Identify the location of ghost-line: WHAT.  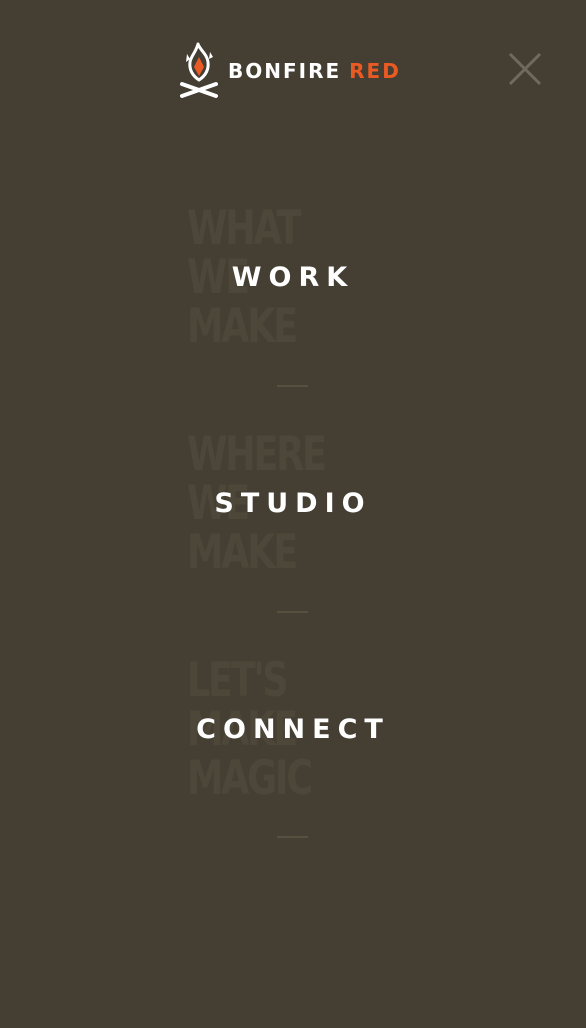
(244, 228).